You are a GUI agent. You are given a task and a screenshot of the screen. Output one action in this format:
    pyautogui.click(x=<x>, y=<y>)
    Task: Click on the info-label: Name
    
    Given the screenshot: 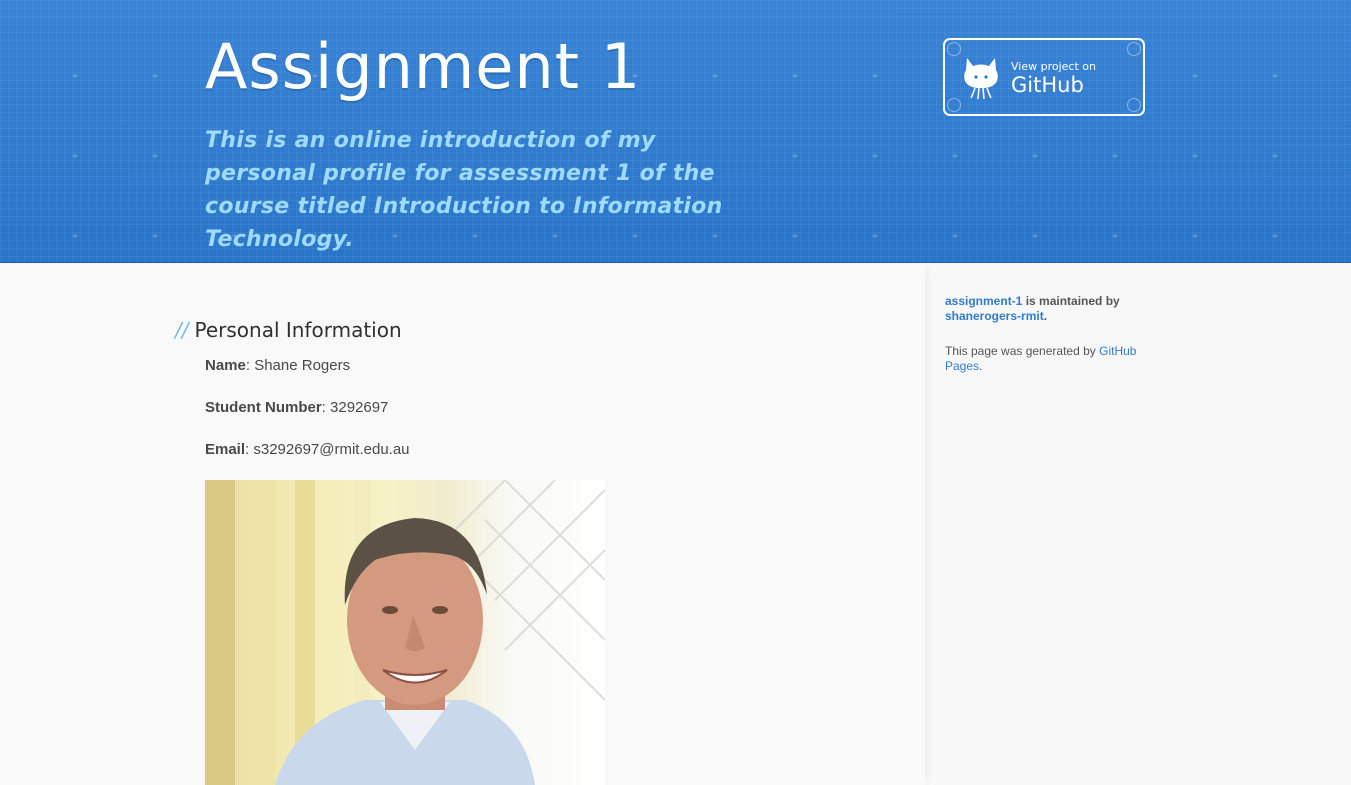 What is the action you would take?
    pyautogui.click(x=225, y=365)
    